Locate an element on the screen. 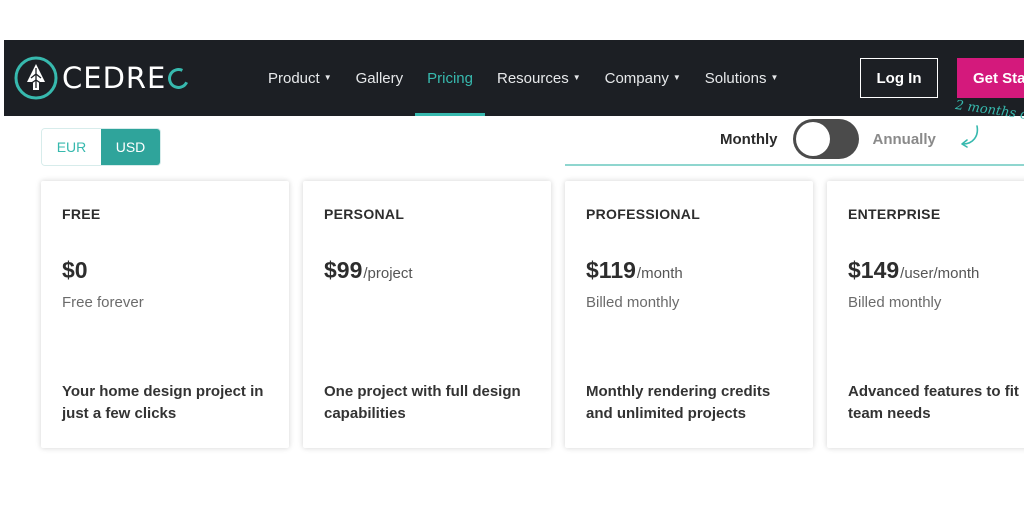  plan-billing-note: Free forever is located at coordinates (103, 302).